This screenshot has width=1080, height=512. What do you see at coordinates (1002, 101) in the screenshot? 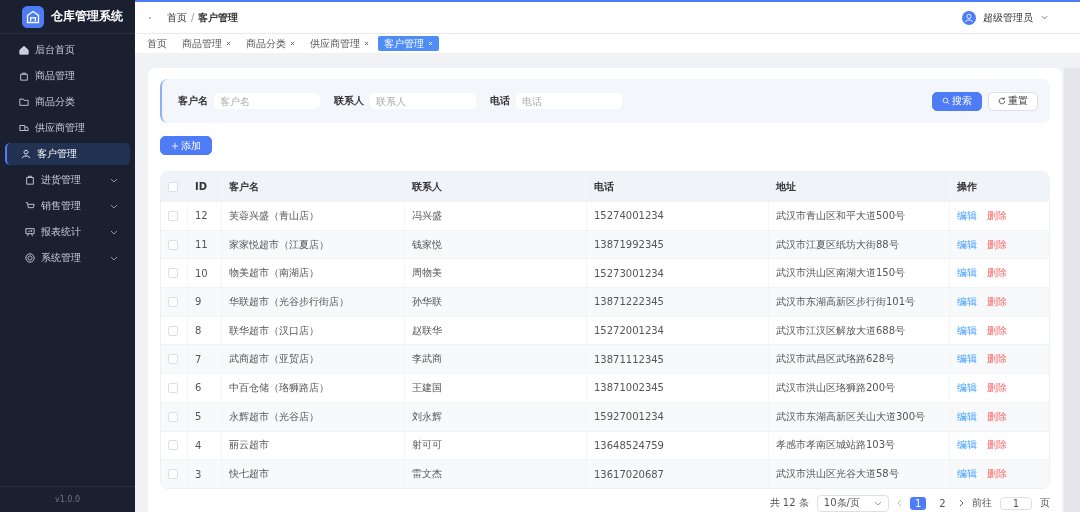
I see `refresh-icon` at bounding box center [1002, 101].